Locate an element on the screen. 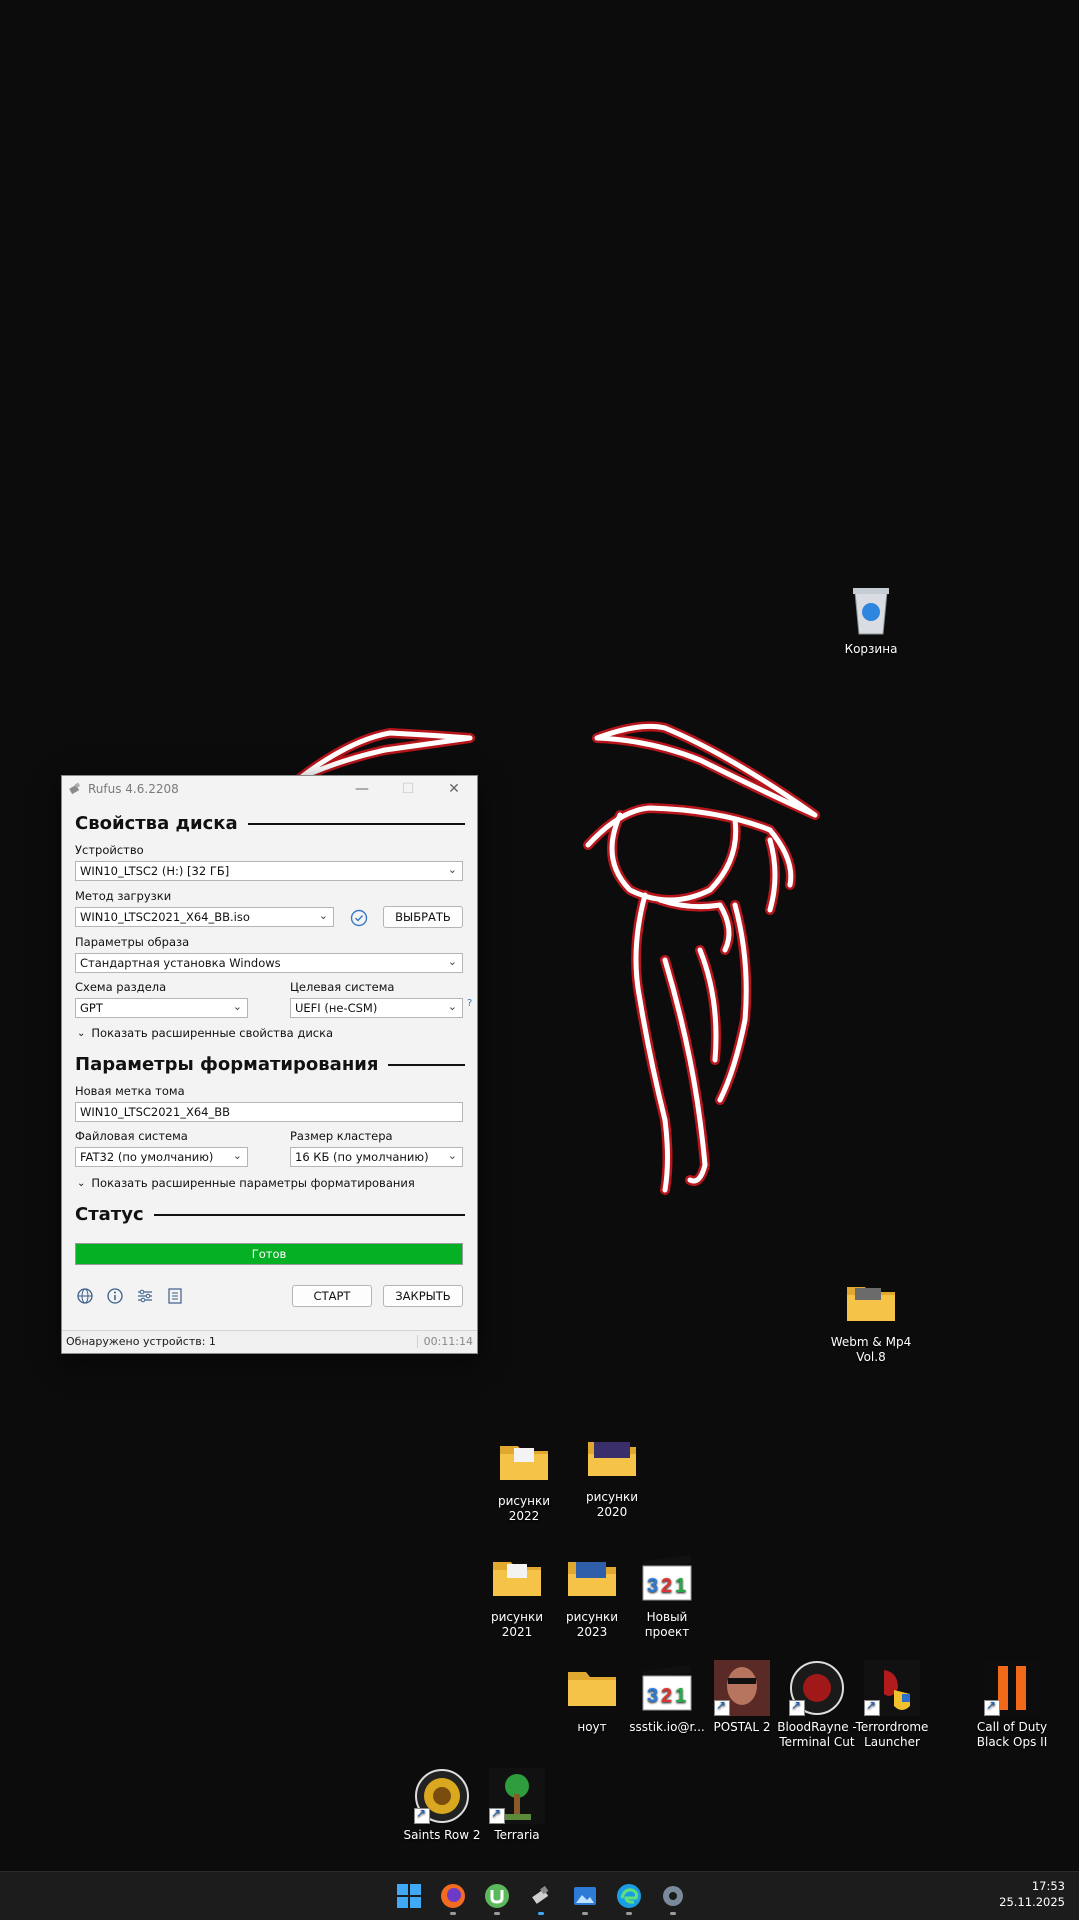 Image resolution: width=1079 pixels, height=1920 pixels. settings-sliders-icon is located at coordinates (145, 1296).